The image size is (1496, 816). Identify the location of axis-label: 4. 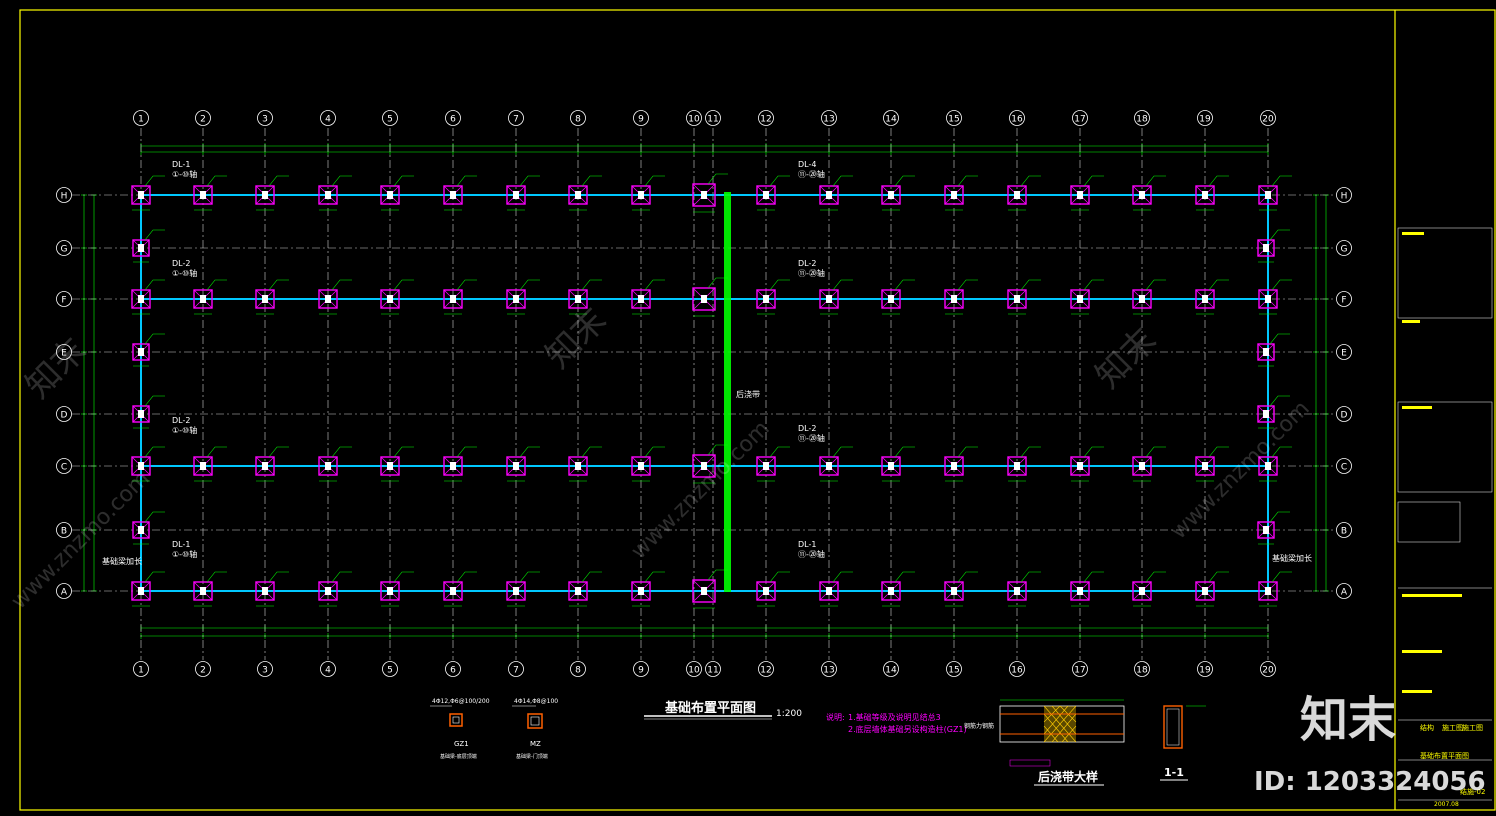
(328, 671).